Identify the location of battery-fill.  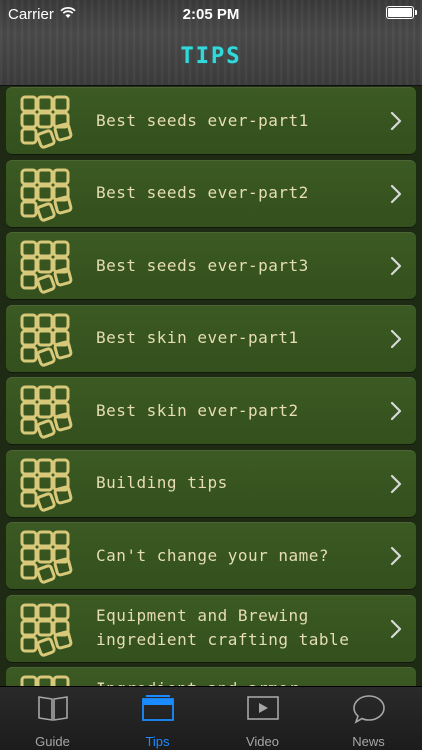
(400, 12).